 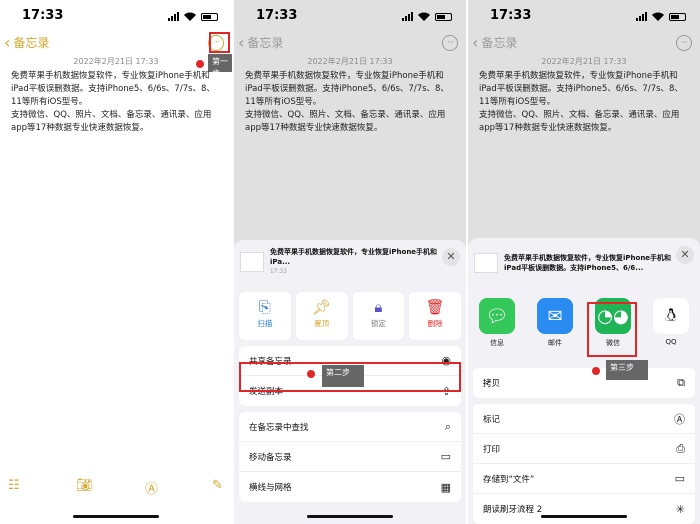 What do you see at coordinates (219, 42) in the screenshot?
I see `highlight-box` at bounding box center [219, 42].